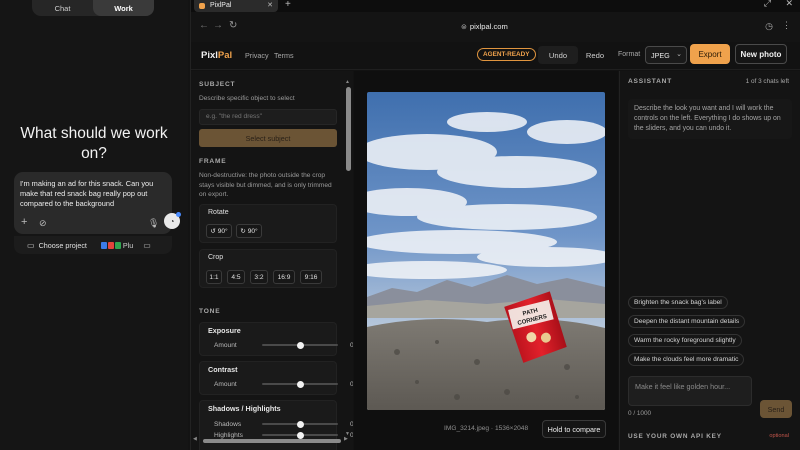 The image size is (800, 450). Describe the element at coordinates (43, 223) in the screenshot. I see `tools-icon: ⊘` at that location.